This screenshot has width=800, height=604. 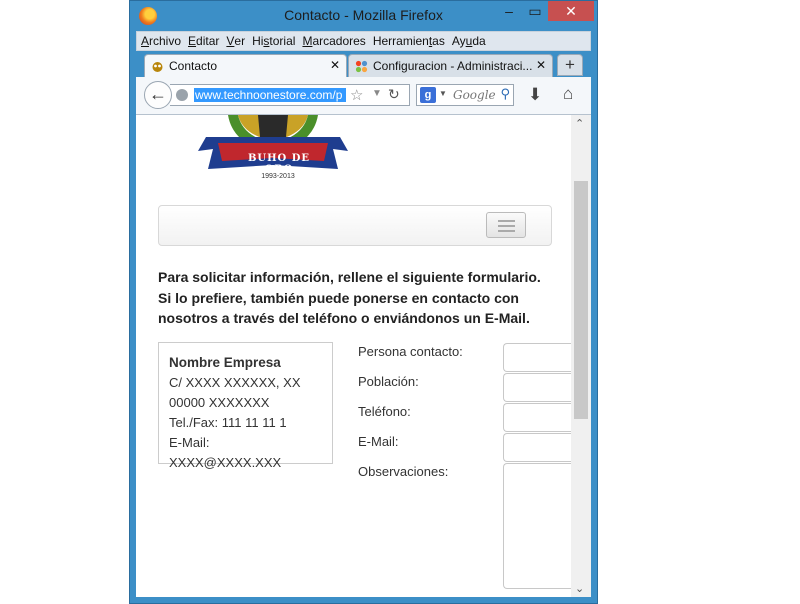 I want to click on joomla-favicon-icon, so click(x=361, y=66).